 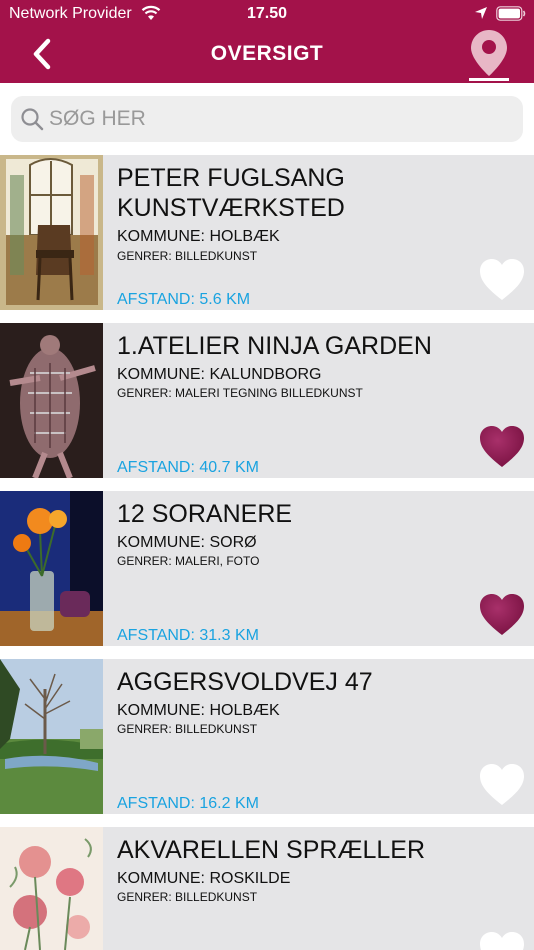 I want to click on location-arrow-icon, so click(x=481, y=13).